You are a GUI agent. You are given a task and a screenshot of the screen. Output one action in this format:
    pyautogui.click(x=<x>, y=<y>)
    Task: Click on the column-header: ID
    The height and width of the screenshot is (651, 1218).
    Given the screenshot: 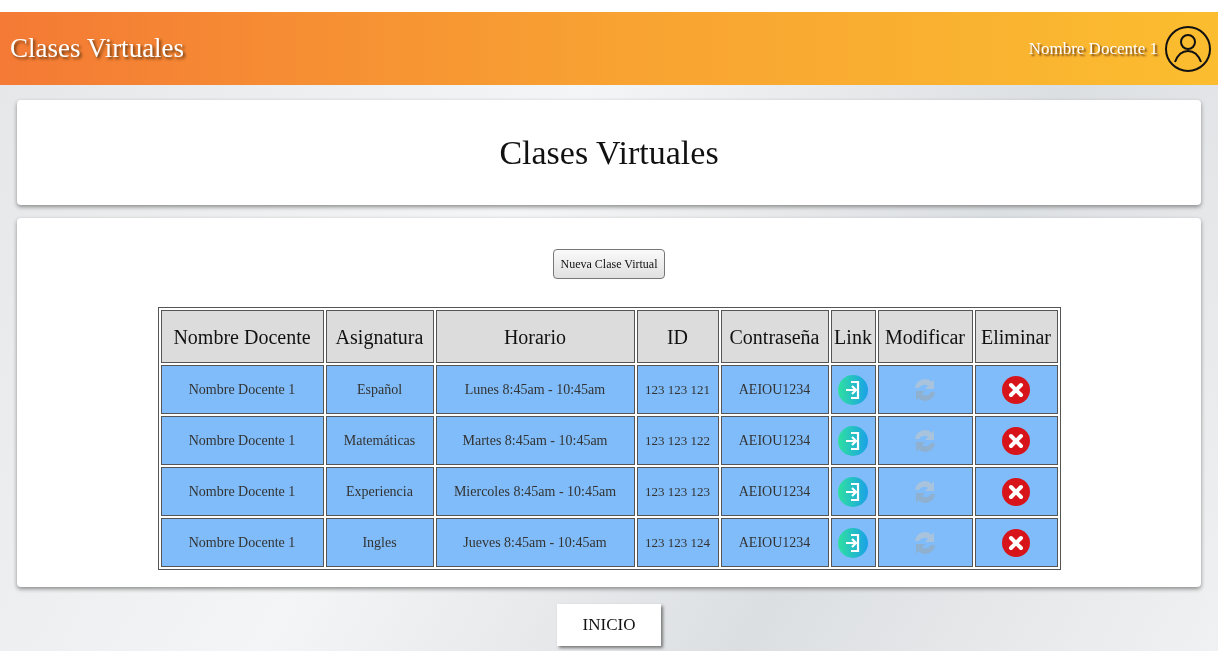 What is the action you would take?
    pyautogui.click(x=677, y=336)
    